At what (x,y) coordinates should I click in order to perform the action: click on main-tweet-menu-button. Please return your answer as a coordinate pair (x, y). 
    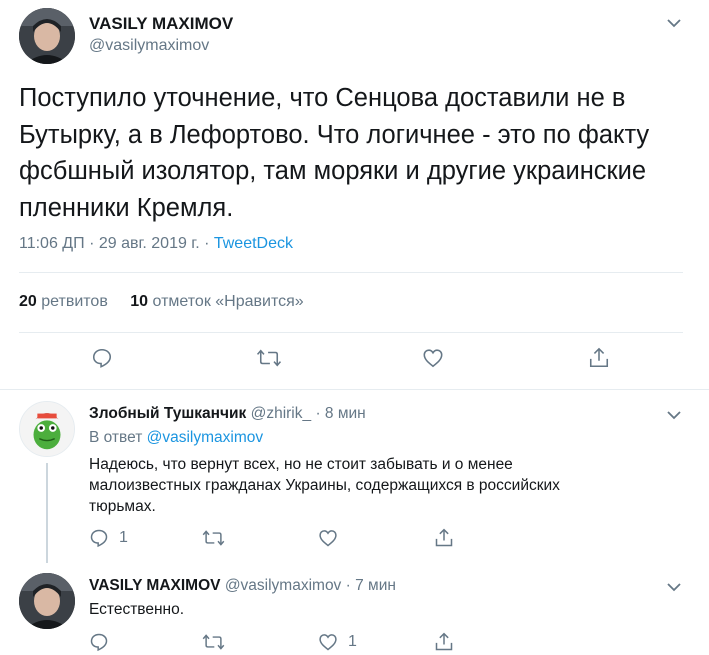
    Looking at the image, I should click on (674, 24).